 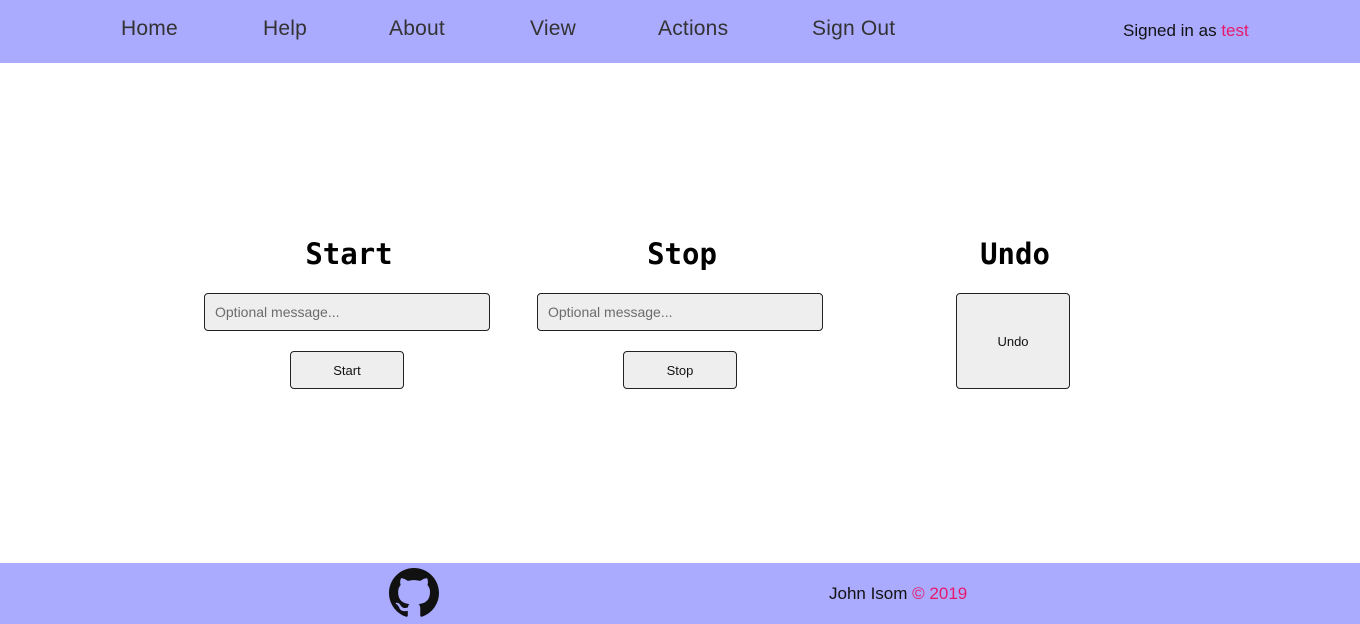 I want to click on stop-section: Stop Stop, so click(x=682, y=312).